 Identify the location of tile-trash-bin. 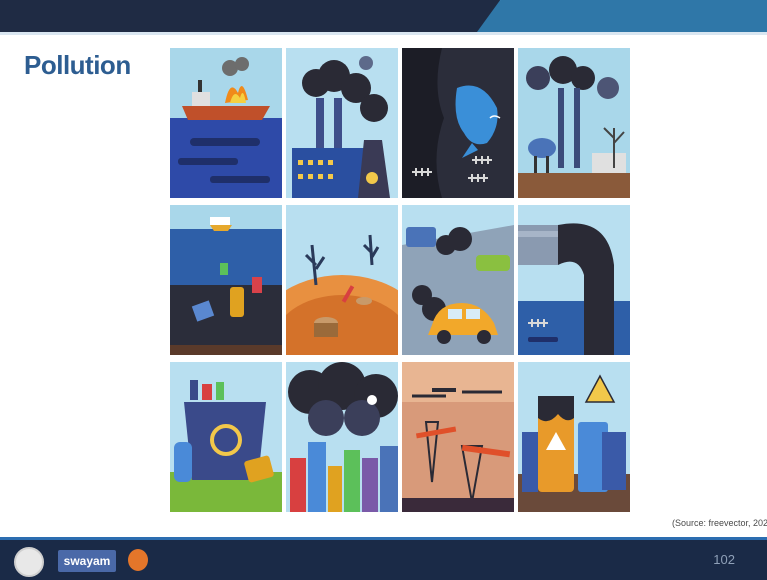
(226, 437).